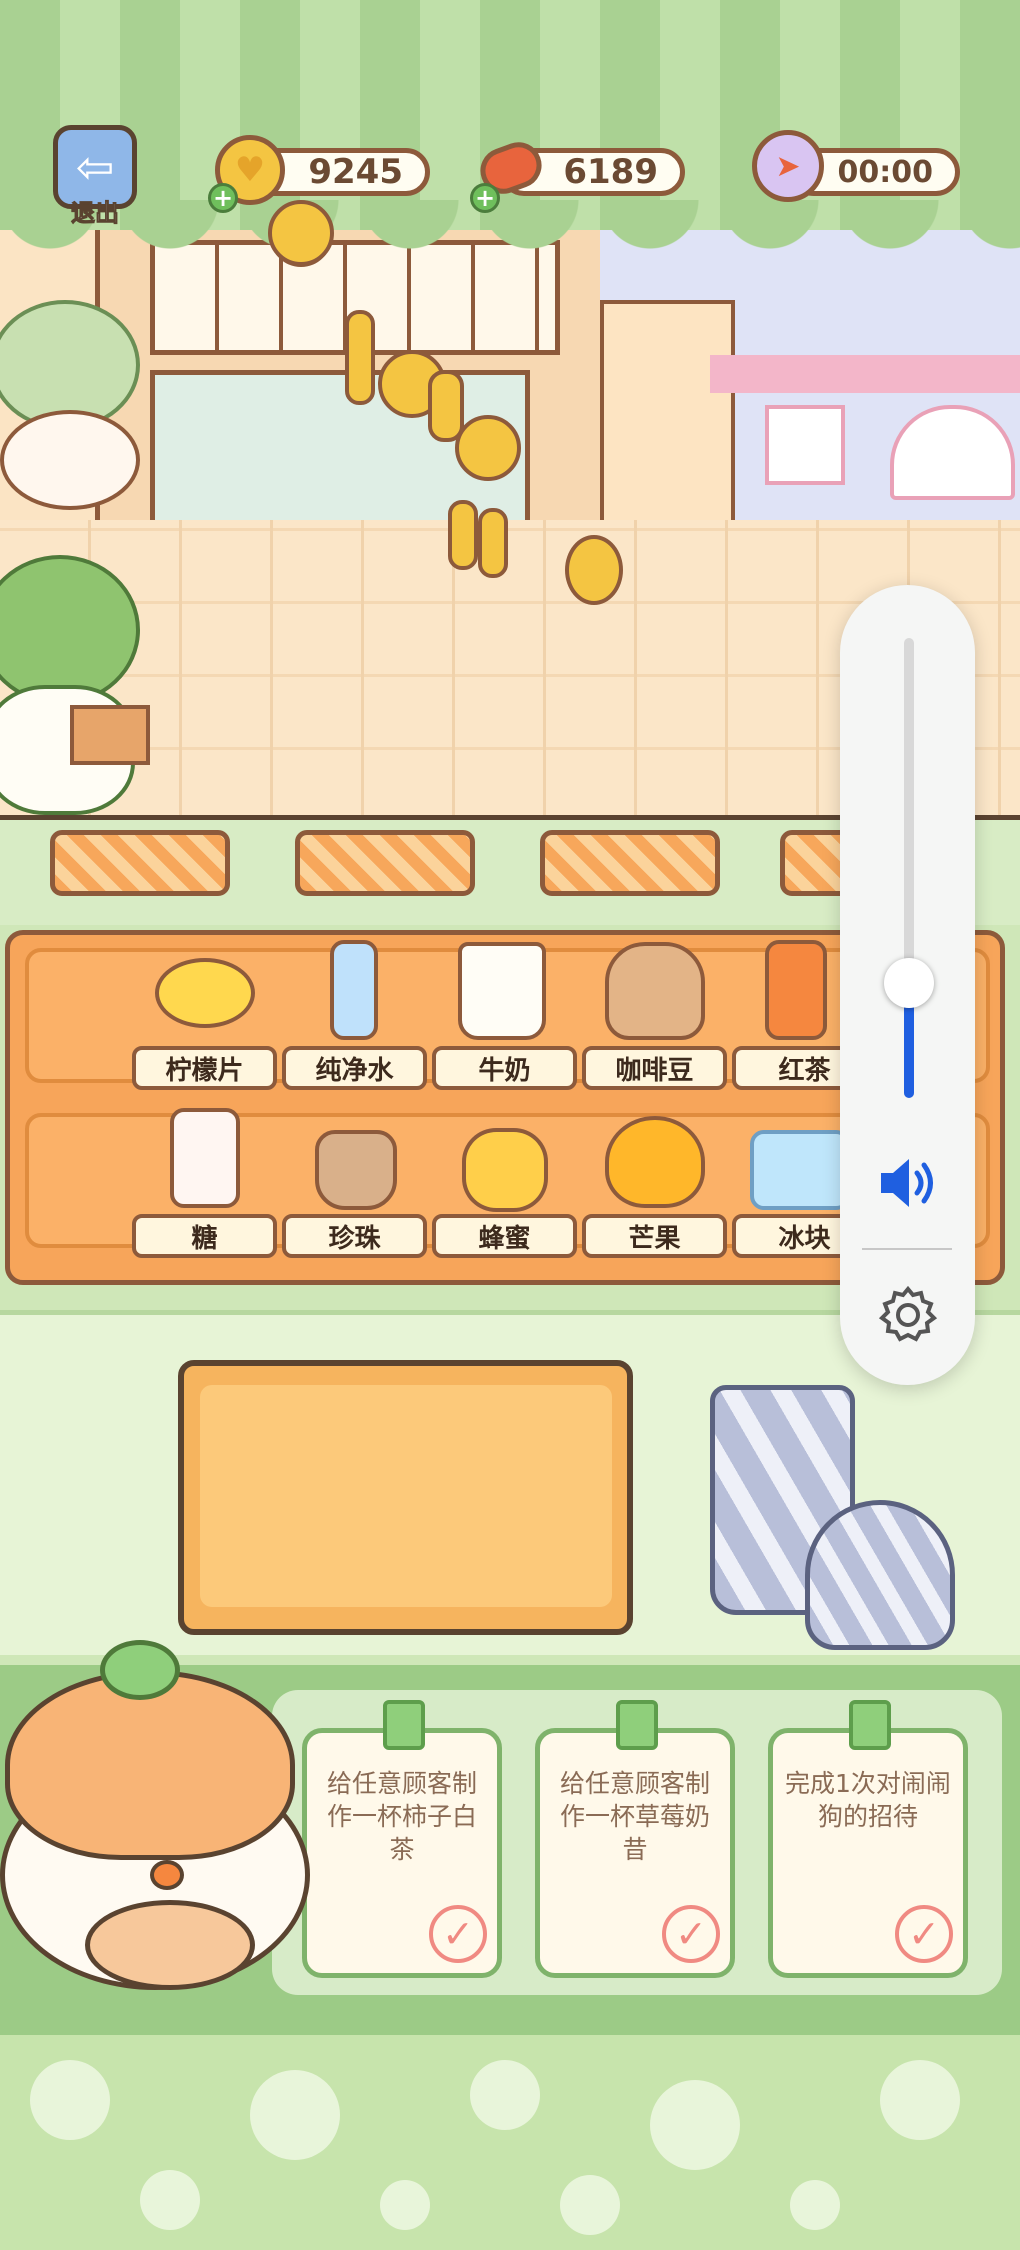 The width and height of the screenshot is (1020, 2250). I want to click on ice-cubes-icon, so click(800, 1170).